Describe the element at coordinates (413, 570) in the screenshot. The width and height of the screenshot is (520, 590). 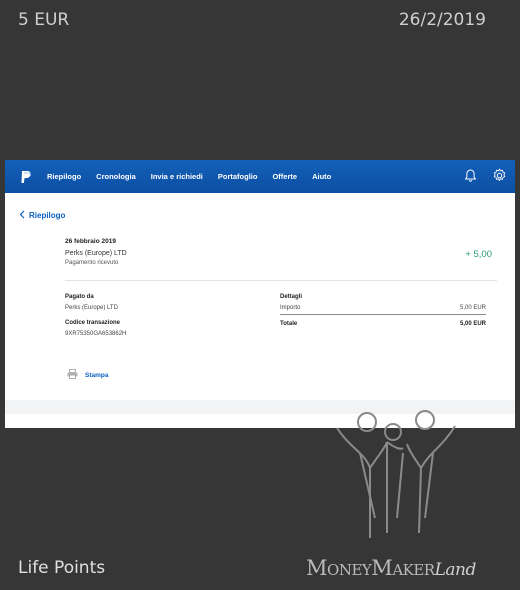
I see `brand-aker: AKER` at that location.